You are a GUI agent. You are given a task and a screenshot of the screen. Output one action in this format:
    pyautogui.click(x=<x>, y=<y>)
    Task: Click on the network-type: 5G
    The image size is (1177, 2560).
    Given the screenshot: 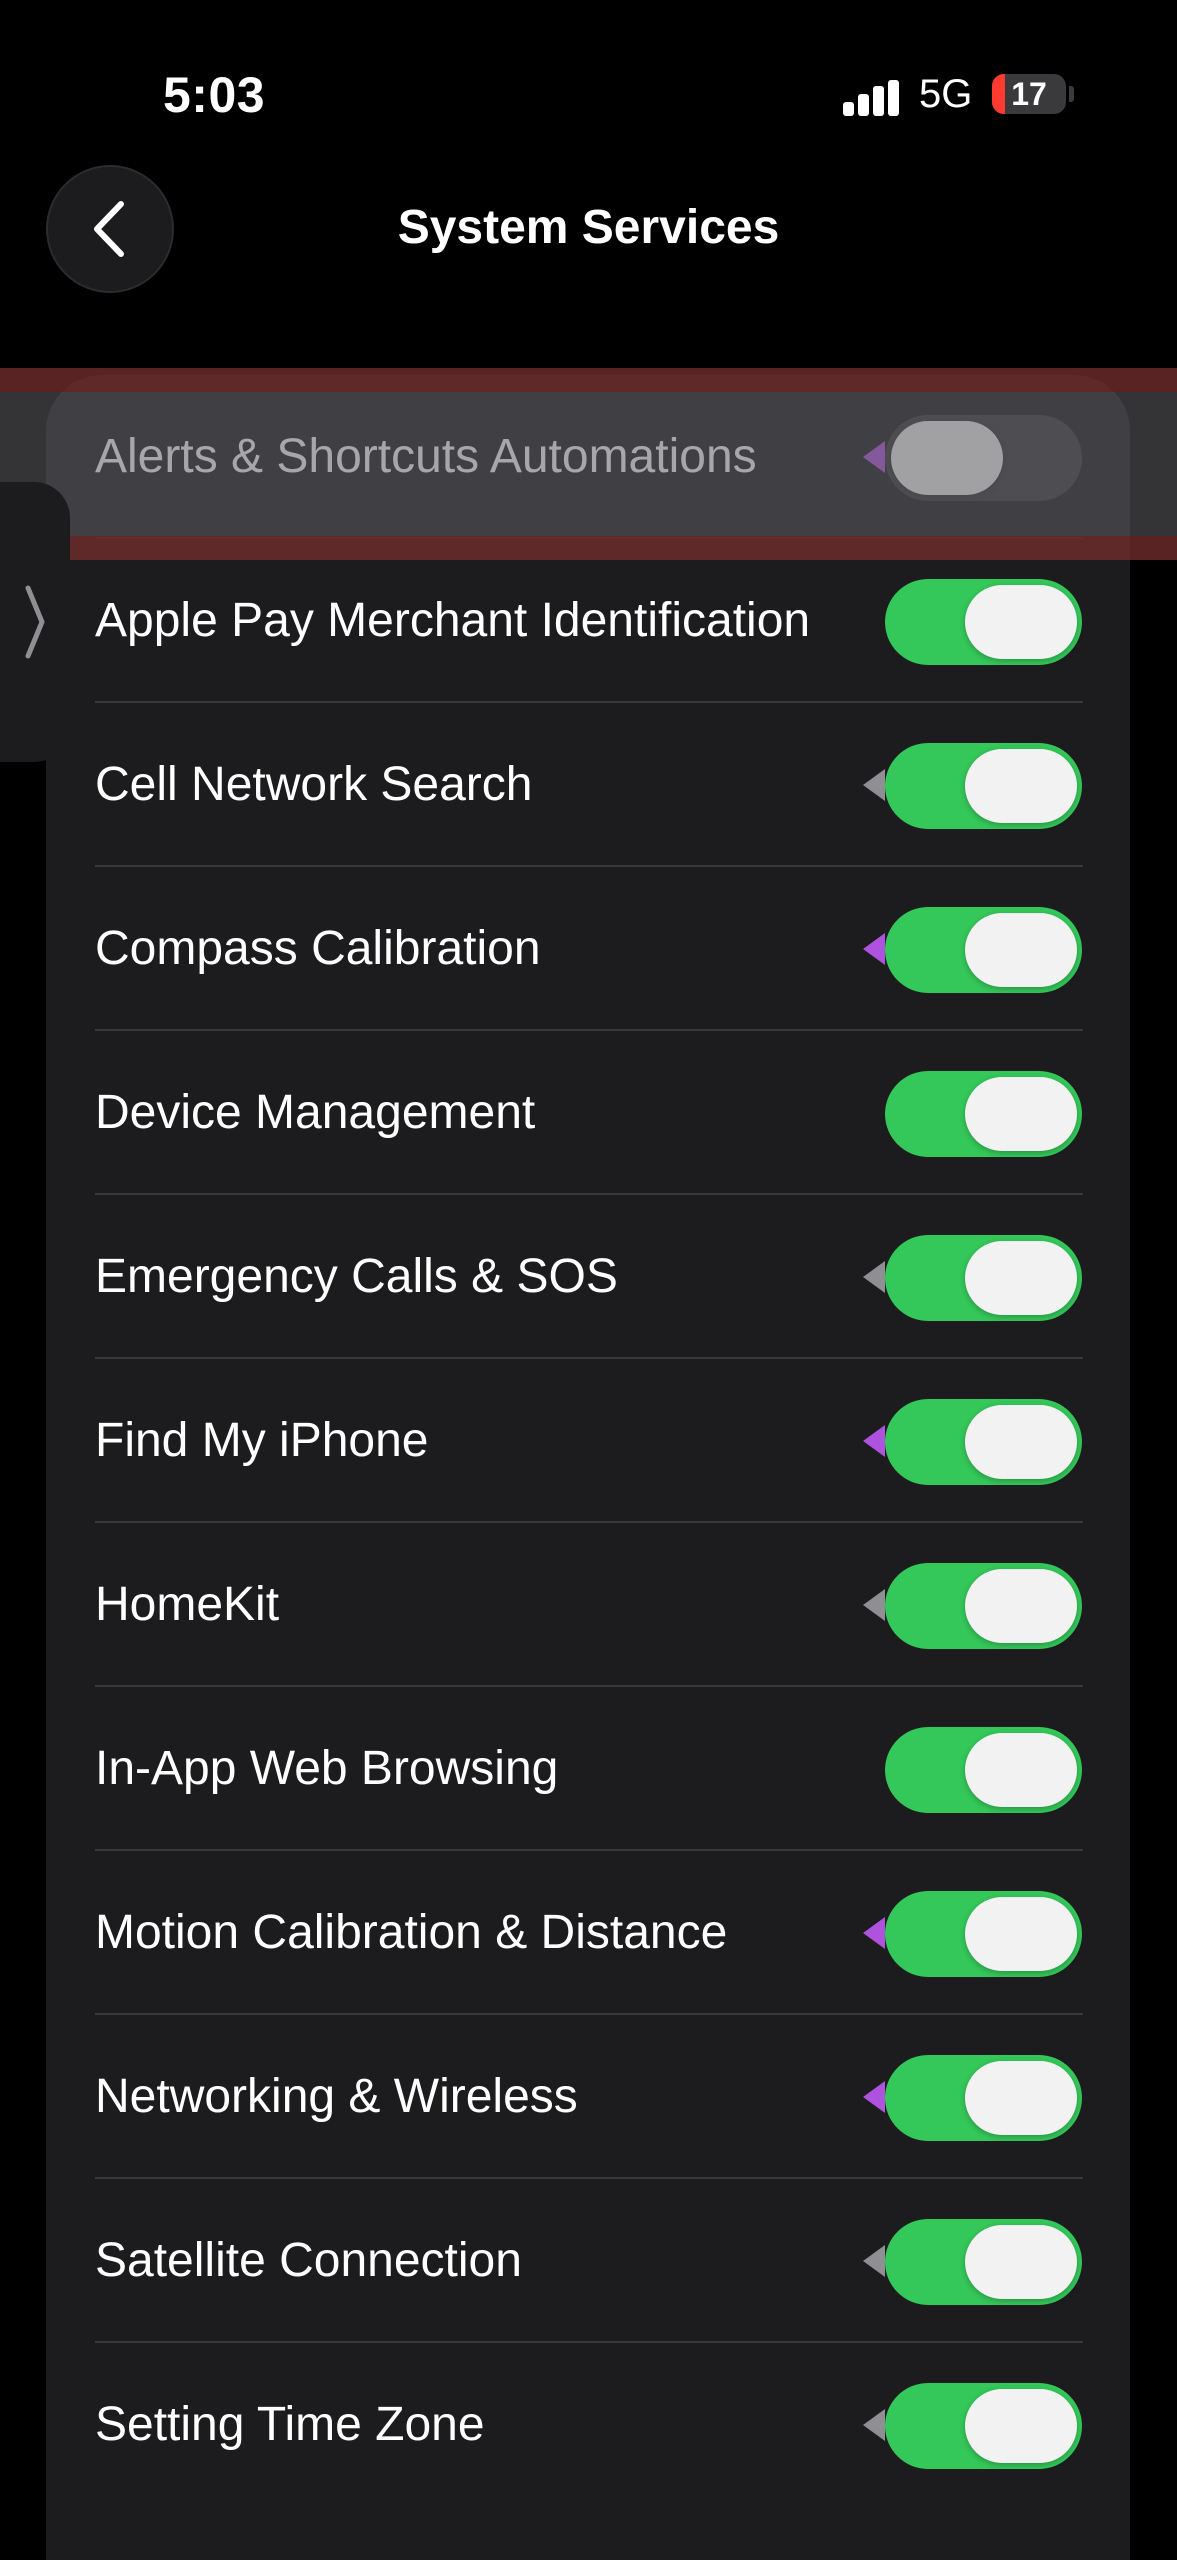 What is the action you would take?
    pyautogui.click(x=946, y=94)
    